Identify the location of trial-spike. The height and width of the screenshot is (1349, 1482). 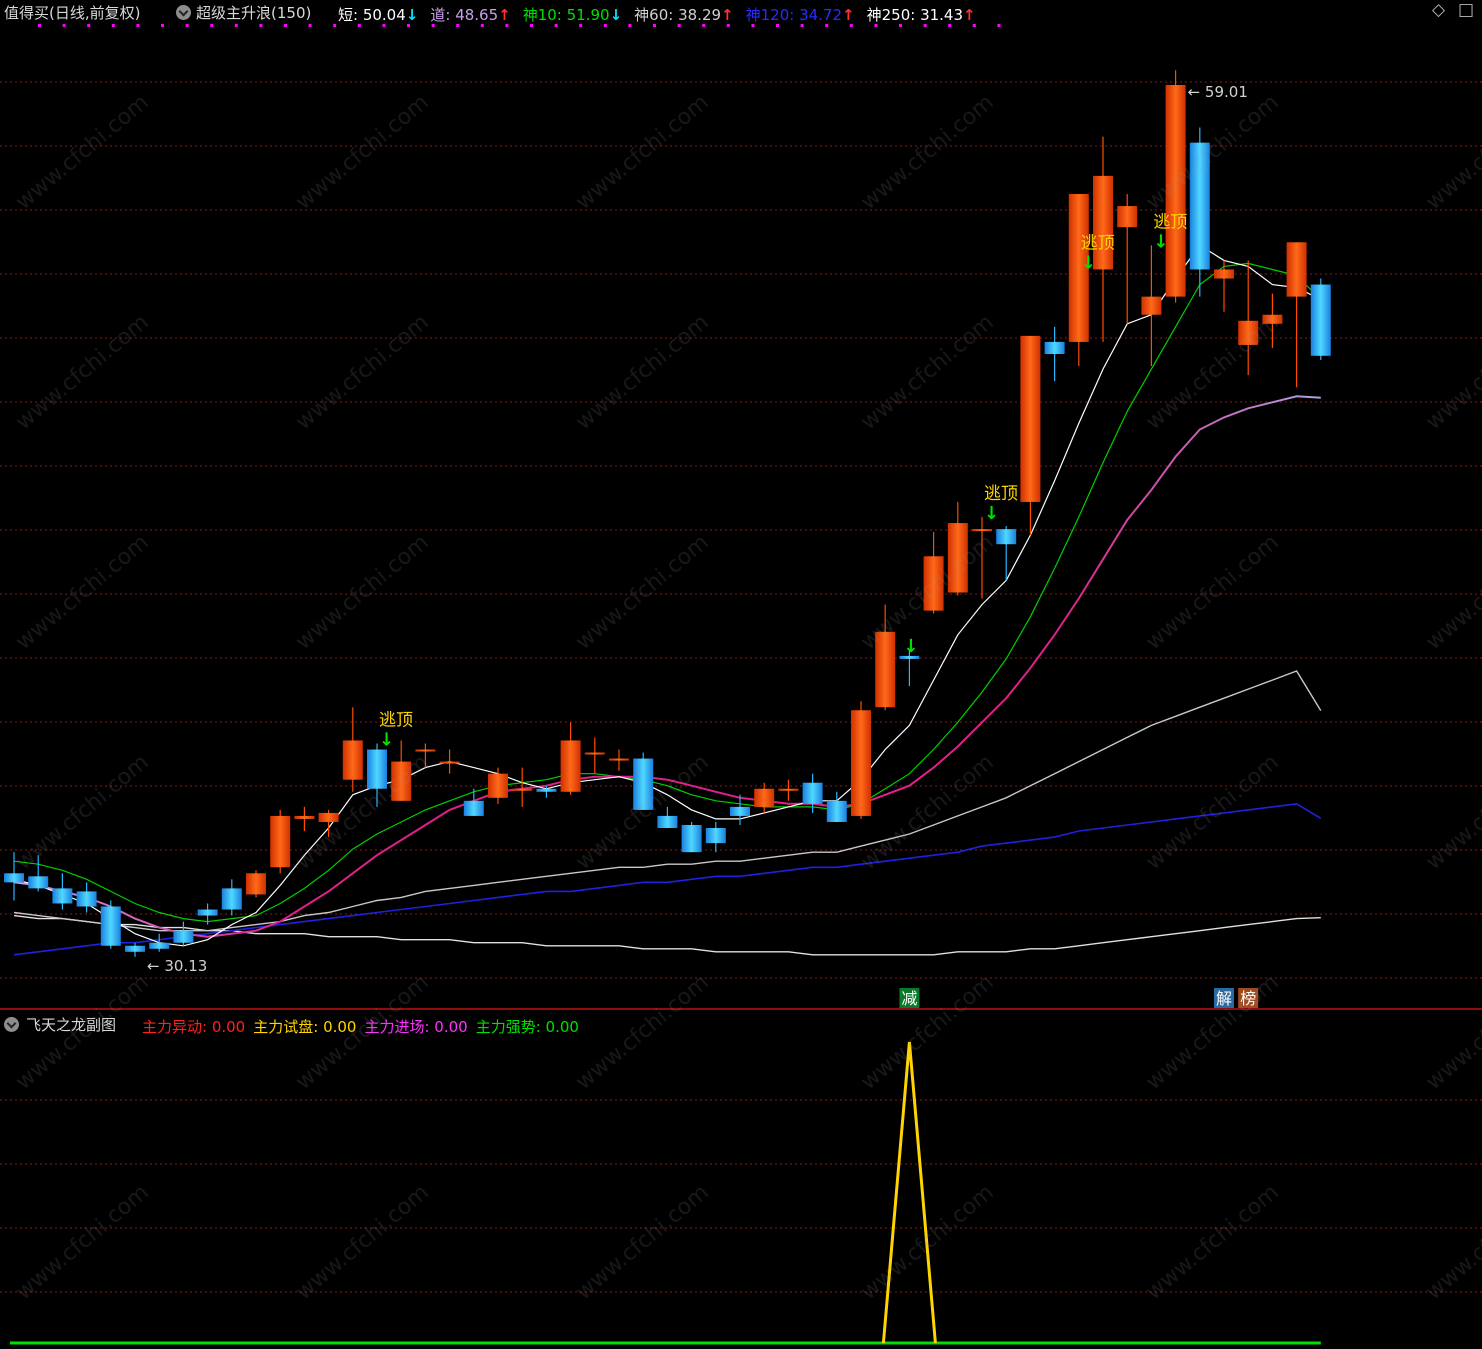
(909, 1192).